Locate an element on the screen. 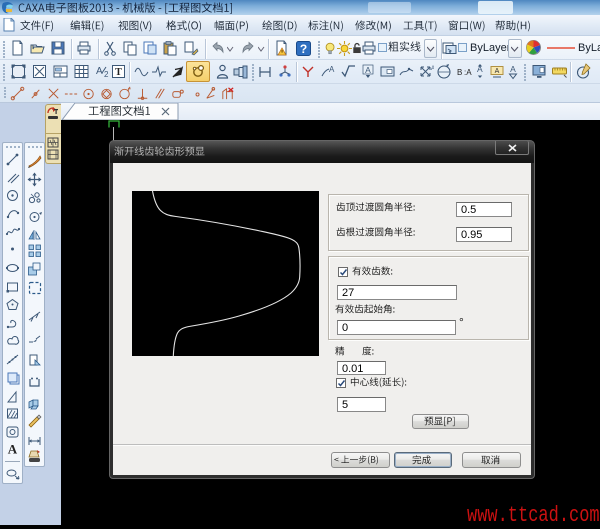  svg-text: T is located at coordinates (118, 72).